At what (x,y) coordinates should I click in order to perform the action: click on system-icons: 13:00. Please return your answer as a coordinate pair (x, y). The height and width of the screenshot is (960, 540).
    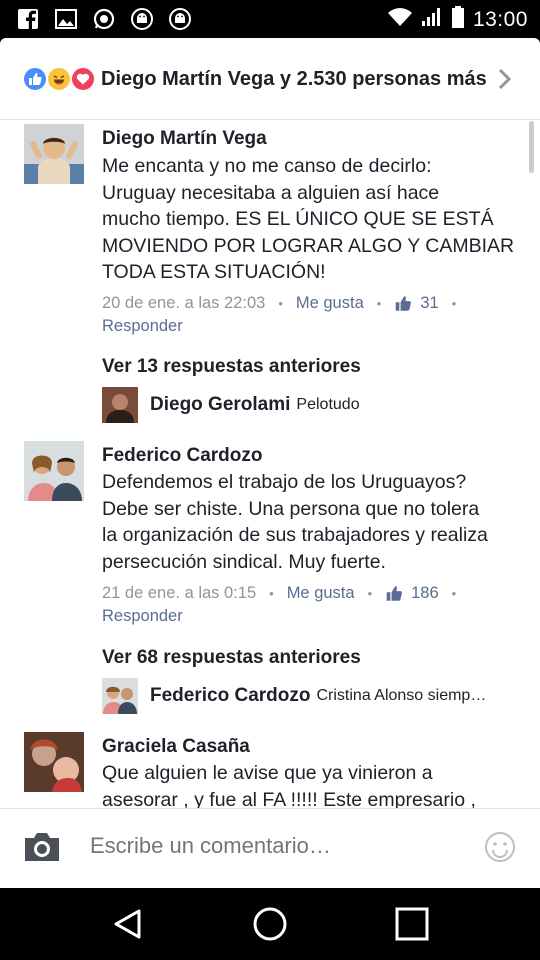
    Looking at the image, I should click on (457, 19).